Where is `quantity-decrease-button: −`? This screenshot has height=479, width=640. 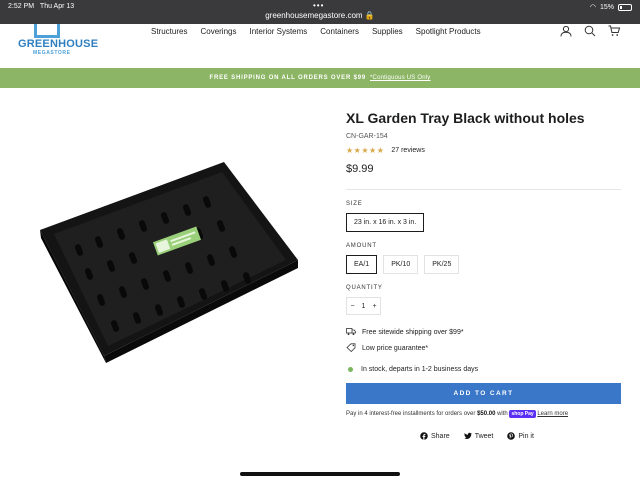
quantity-decrease-button: − is located at coordinates (352, 306).